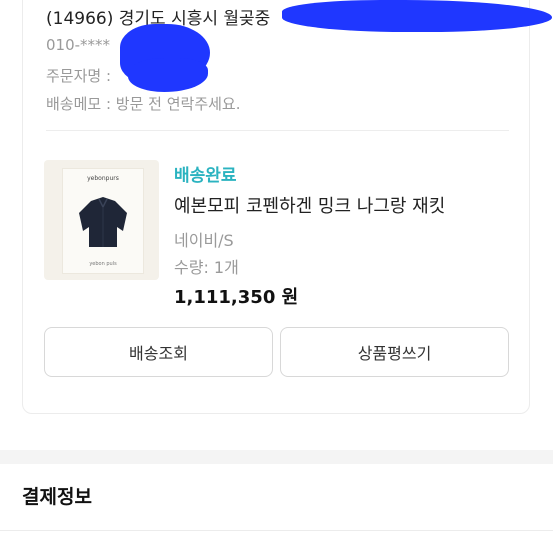 The height and width of the screenshot is (553, 553). What do you see at coordinates (158, 352) in the screenshot?
I see `track-delivery-button: 배송조회` at bounding box center [158, 352].